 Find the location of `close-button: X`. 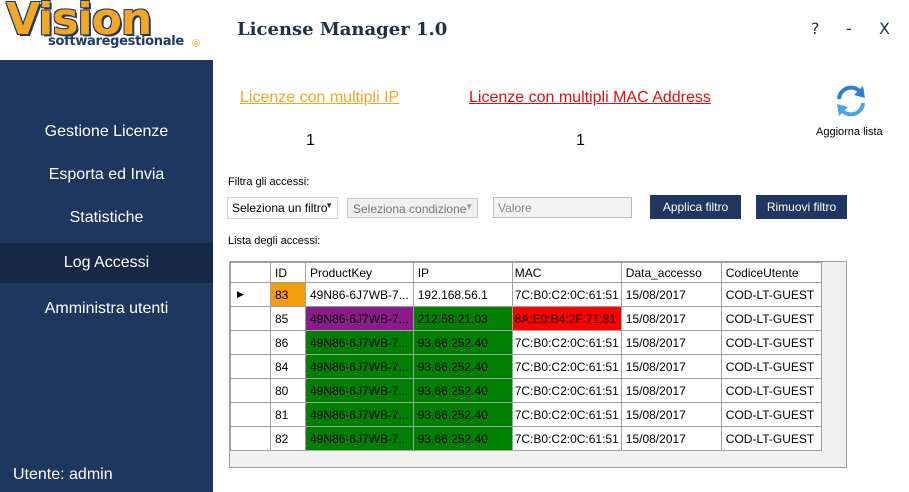

close-button: X is located at coordinates (884, 28).